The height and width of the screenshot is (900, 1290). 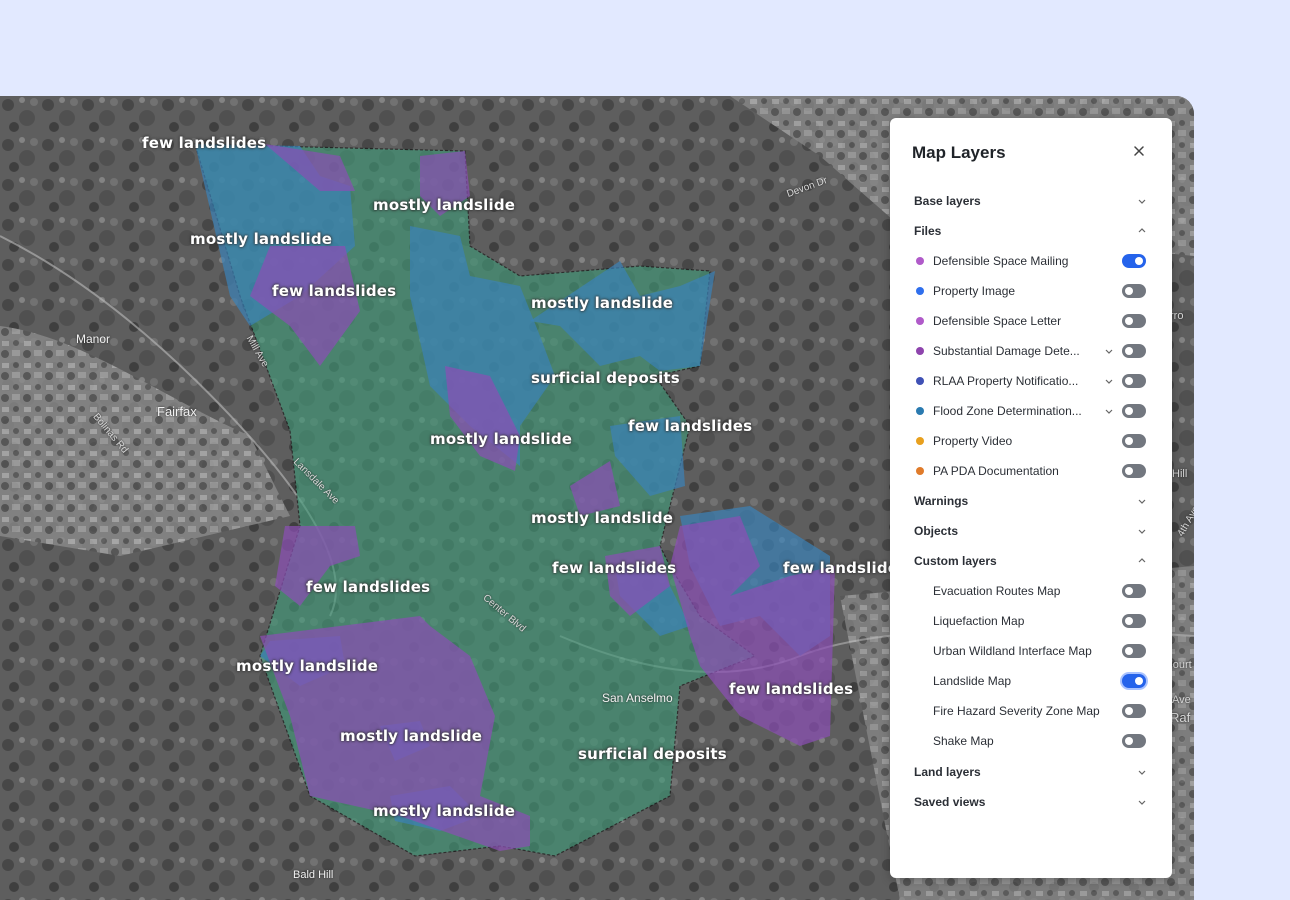 I want to click on section-land-layers: Land layers, so click(x=1031, y=772).